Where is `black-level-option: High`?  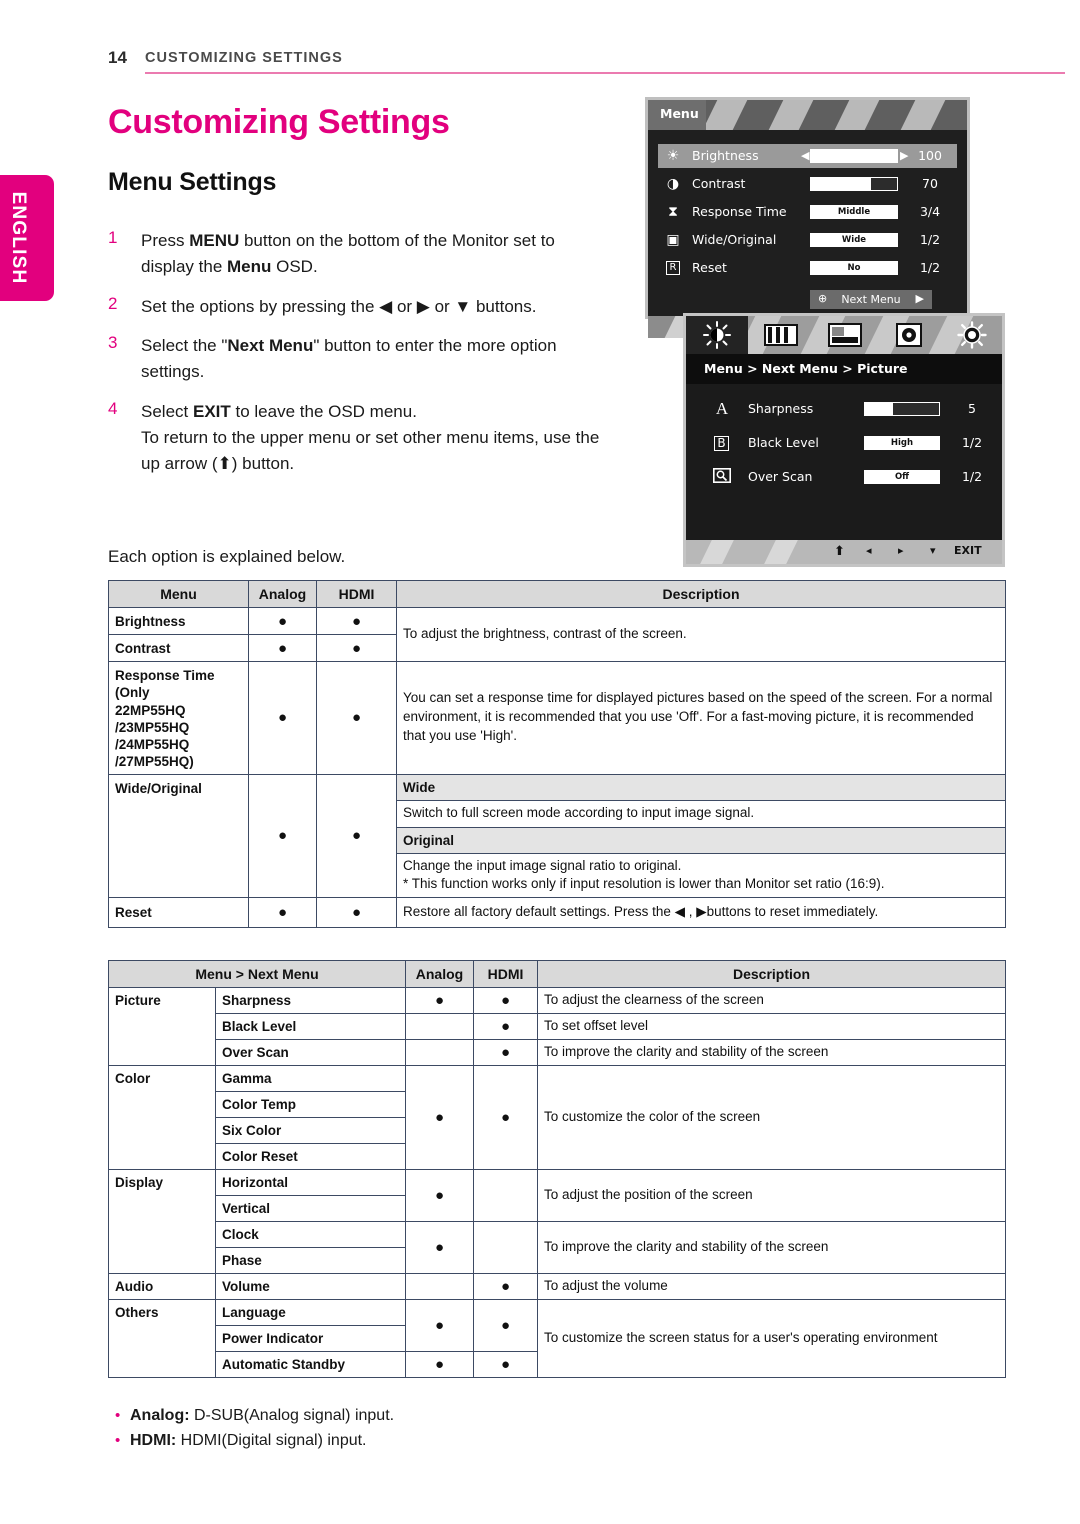
black-level-option: High is located at coordinates (902, 443).